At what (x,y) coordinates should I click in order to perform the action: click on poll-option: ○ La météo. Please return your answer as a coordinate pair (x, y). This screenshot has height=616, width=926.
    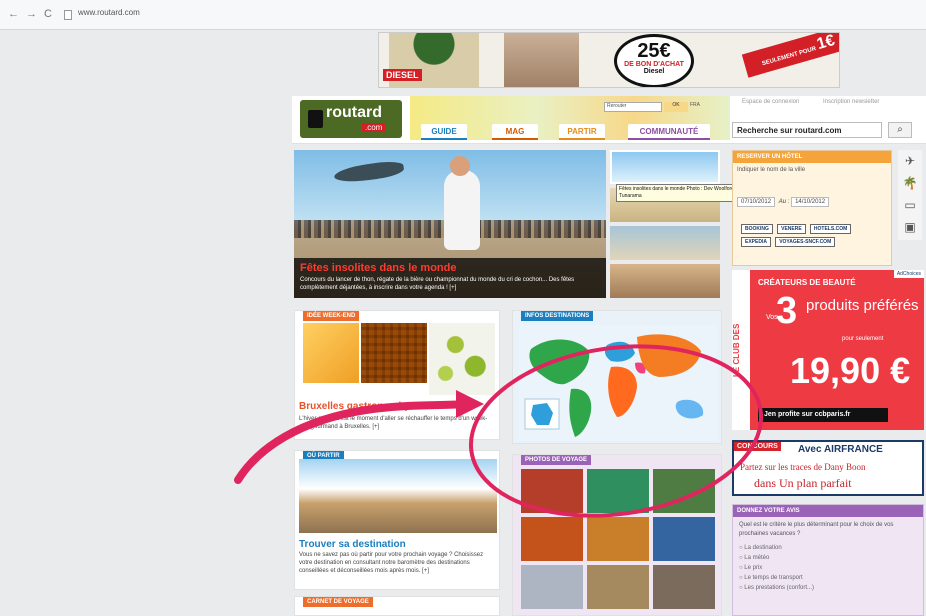
    Looking at the image, I should click on (828, 558).